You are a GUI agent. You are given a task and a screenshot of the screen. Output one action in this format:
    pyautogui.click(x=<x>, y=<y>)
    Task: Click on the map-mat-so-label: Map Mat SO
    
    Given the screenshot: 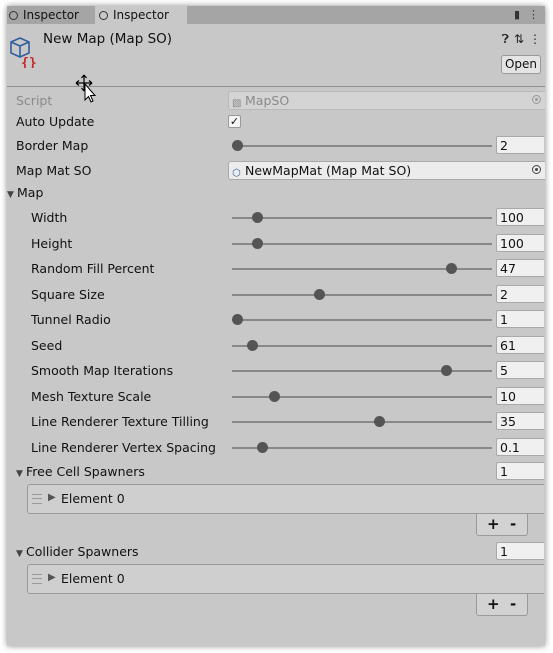 What is the action you would take?
    pyautogui.click(x=54, y=170)
    